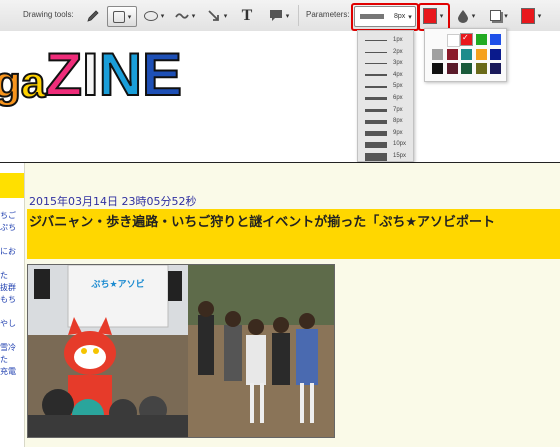  Describe the element at coordinates (12, 185) in the screenshot. I see `sidebar-highlight` at that location.